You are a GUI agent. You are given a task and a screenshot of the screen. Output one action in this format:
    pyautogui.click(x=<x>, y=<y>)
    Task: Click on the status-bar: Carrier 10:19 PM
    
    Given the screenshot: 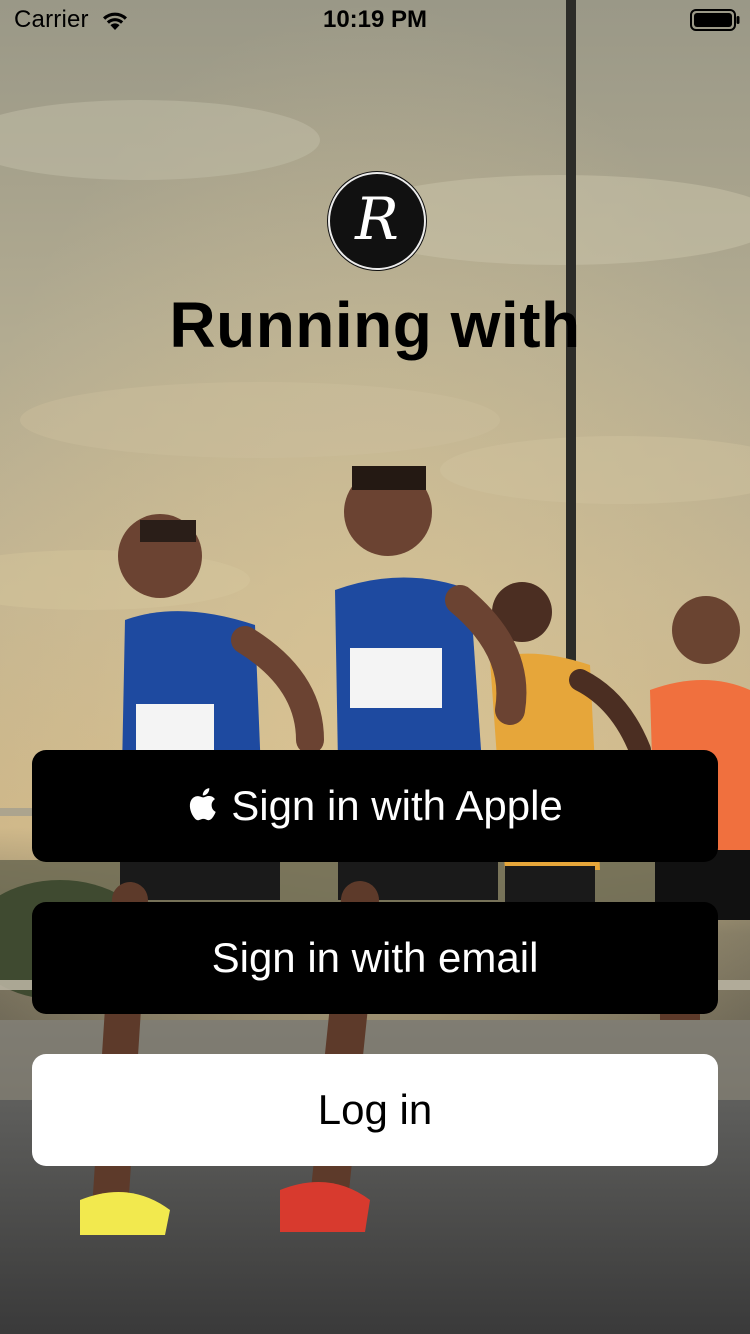 What is the action you would take?
    pyautogui.click(x=375, y=20)
    